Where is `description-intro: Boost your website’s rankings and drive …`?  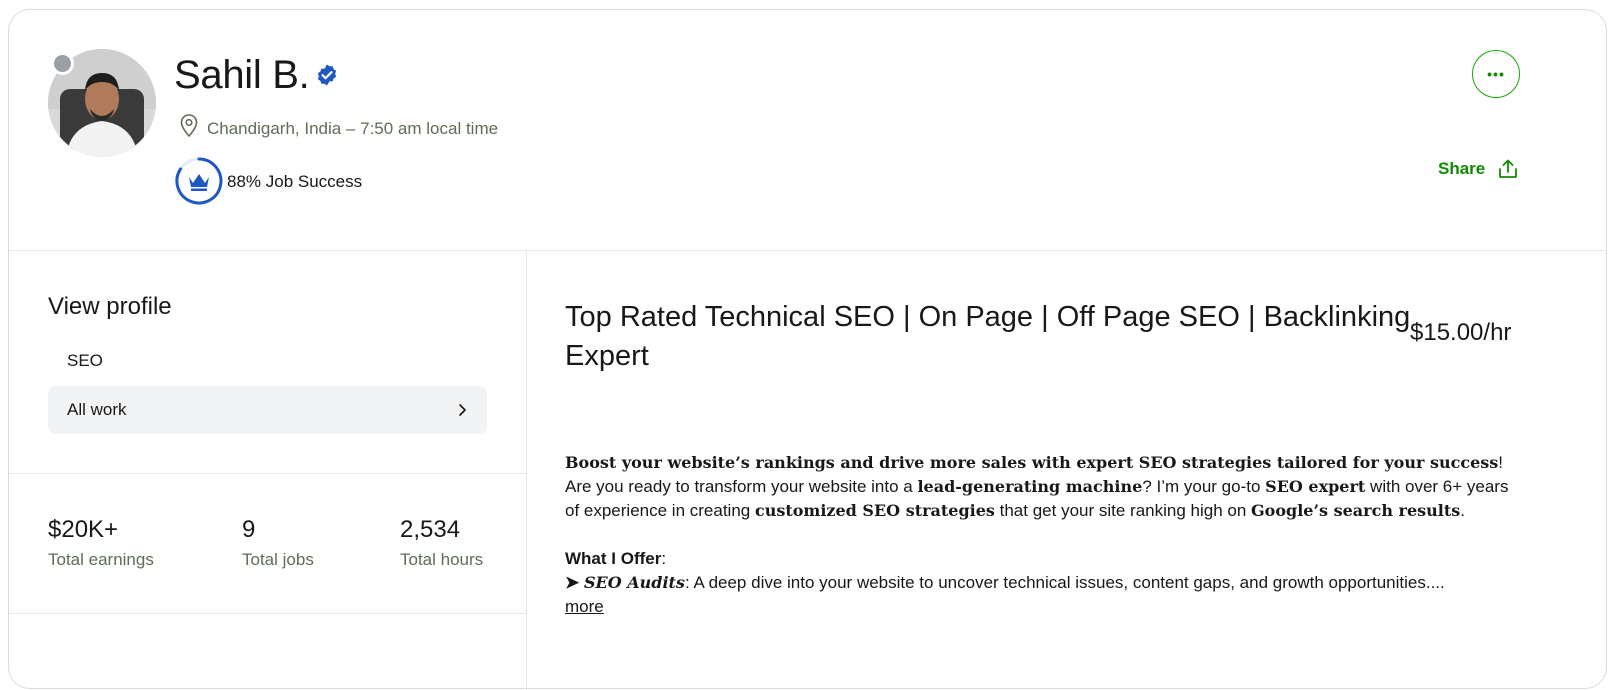
description-intro: Boost your website’s rankings and drive … is located at coordinates (1045, 463).